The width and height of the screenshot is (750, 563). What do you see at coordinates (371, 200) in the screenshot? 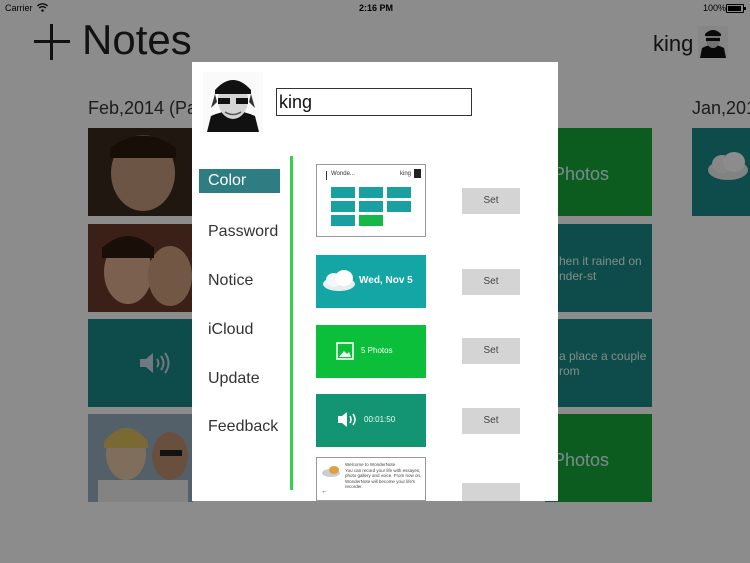
I see `theme-preview-default: Wonde... king` at bounding box center [371, 200].